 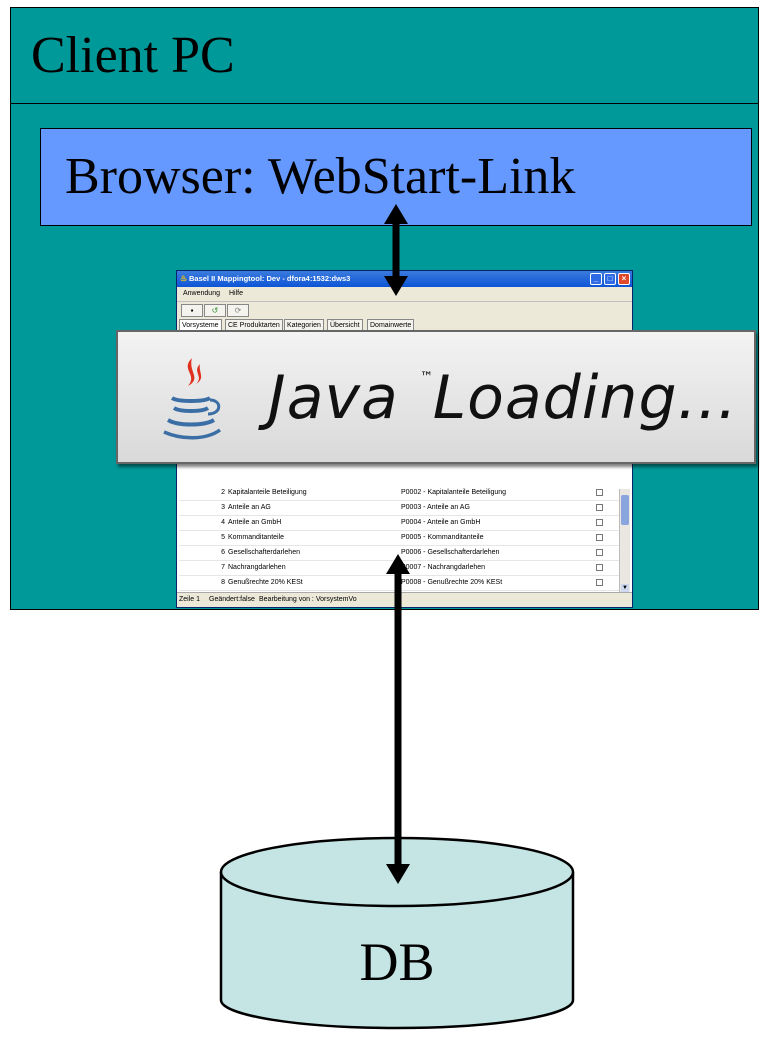 What do you see at coordinates (396, 286) in the screenshot?
I see `arrowhead-down-app` at bounding box center [396, 286].